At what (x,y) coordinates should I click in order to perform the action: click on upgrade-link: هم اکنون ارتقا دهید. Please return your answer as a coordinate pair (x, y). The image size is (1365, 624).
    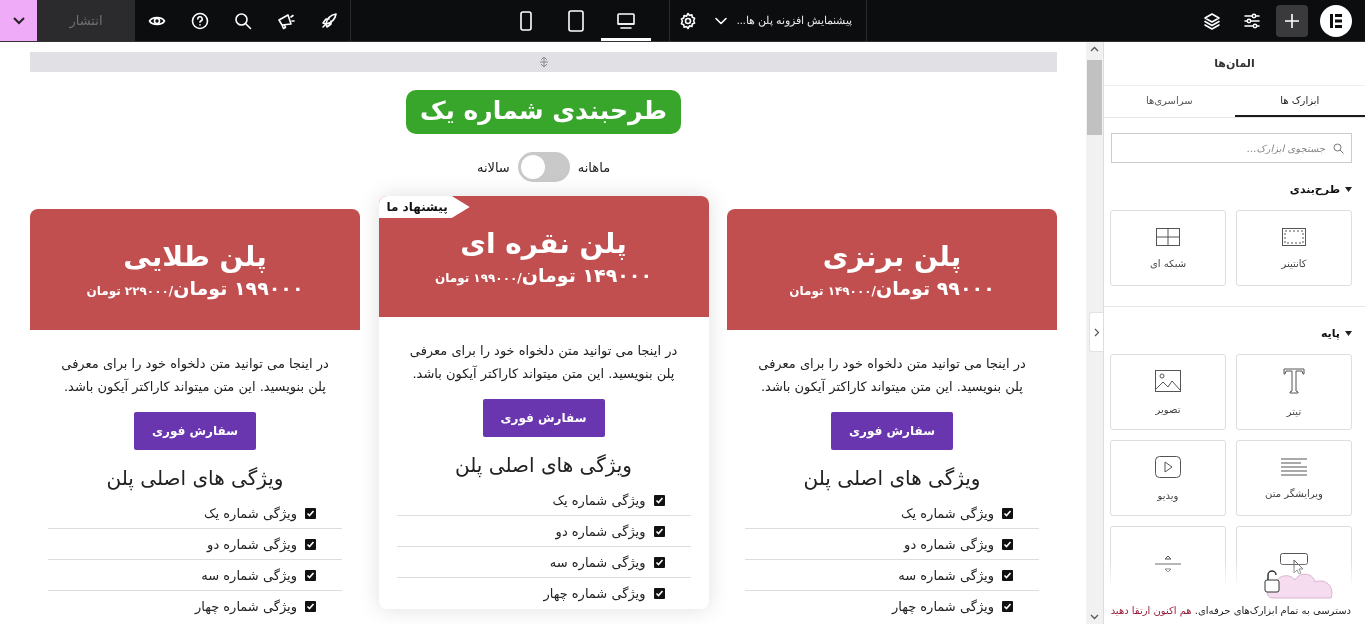
    Looking at the image, I should click on (1151, 610).